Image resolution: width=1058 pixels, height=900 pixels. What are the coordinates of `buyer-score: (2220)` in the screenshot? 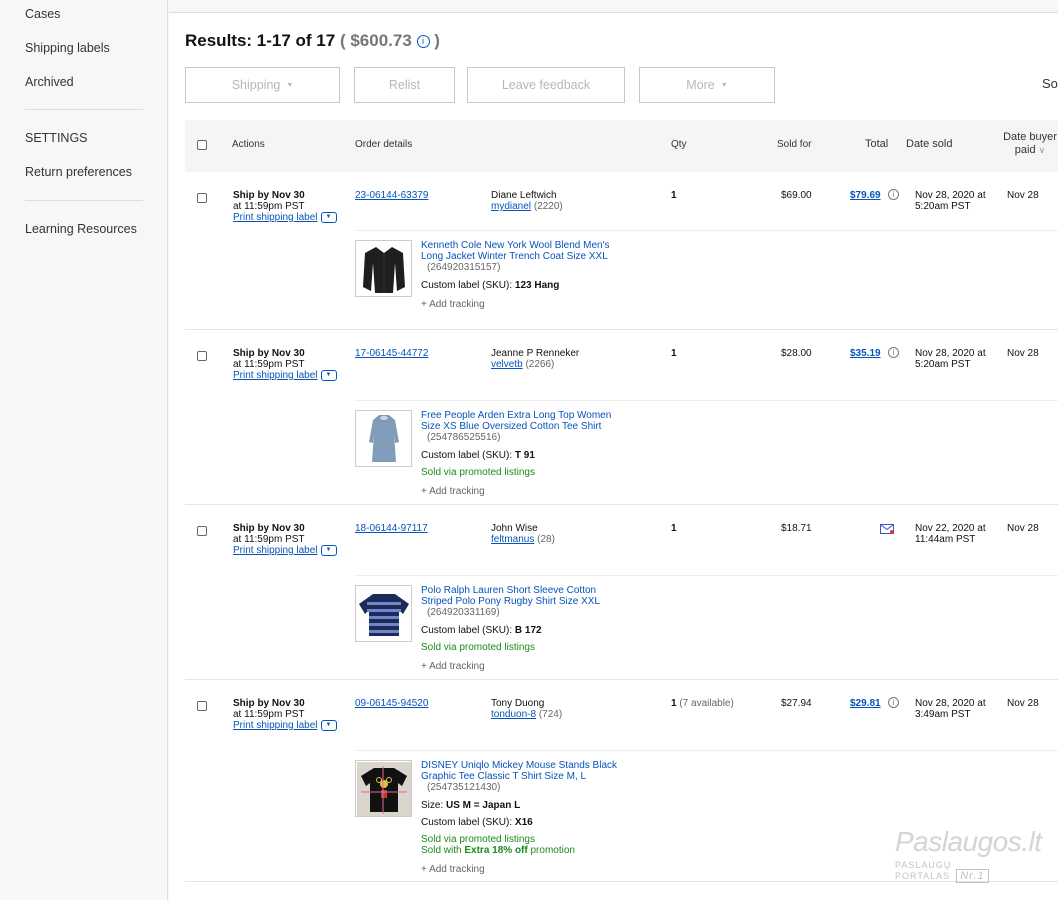 It's located at (548, 206).